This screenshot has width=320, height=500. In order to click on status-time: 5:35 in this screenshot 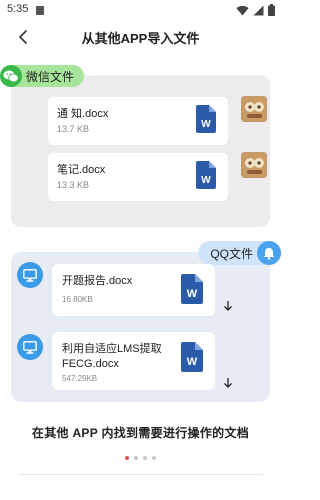, I will do `click(18, 9)`.